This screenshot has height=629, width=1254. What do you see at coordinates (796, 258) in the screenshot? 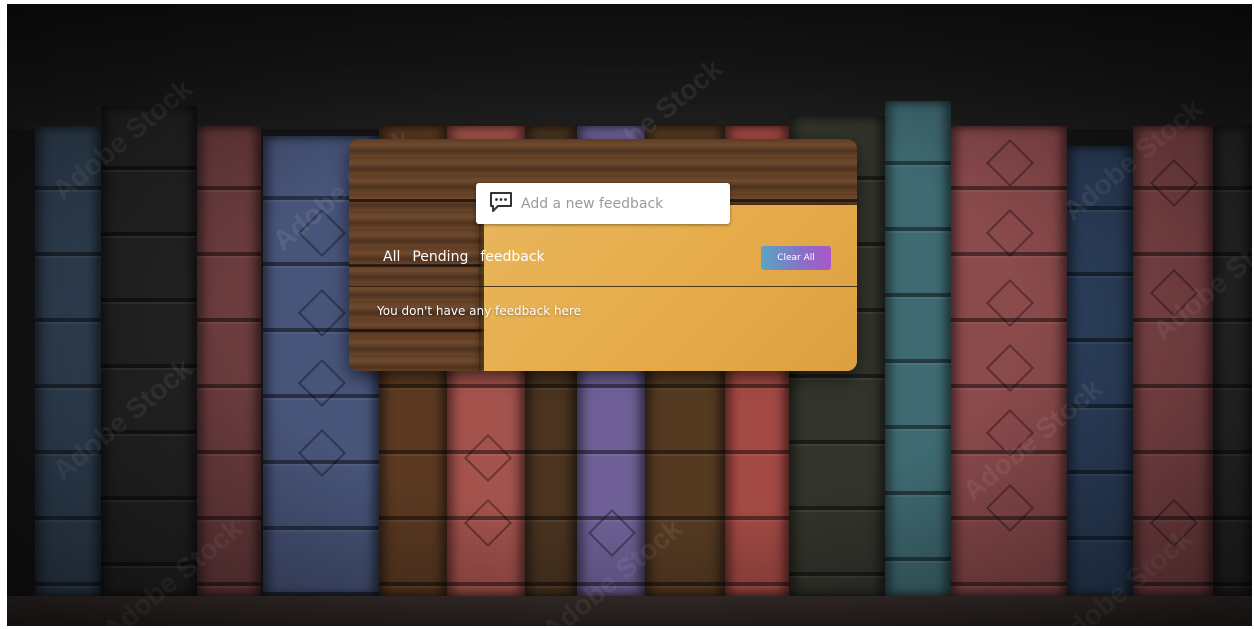
I see `clear-all-button: Clear All` at bounding box center [796, 258].